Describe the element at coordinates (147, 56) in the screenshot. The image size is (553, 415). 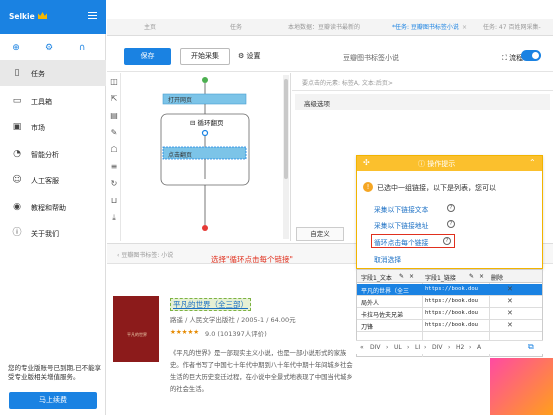
I see `save-button: 保存` at that location.